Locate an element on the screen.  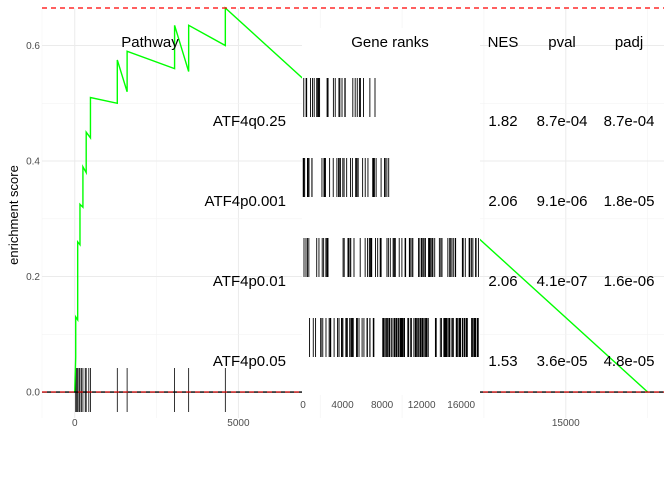
header-nes: NES is located at coordinates (503, 42).